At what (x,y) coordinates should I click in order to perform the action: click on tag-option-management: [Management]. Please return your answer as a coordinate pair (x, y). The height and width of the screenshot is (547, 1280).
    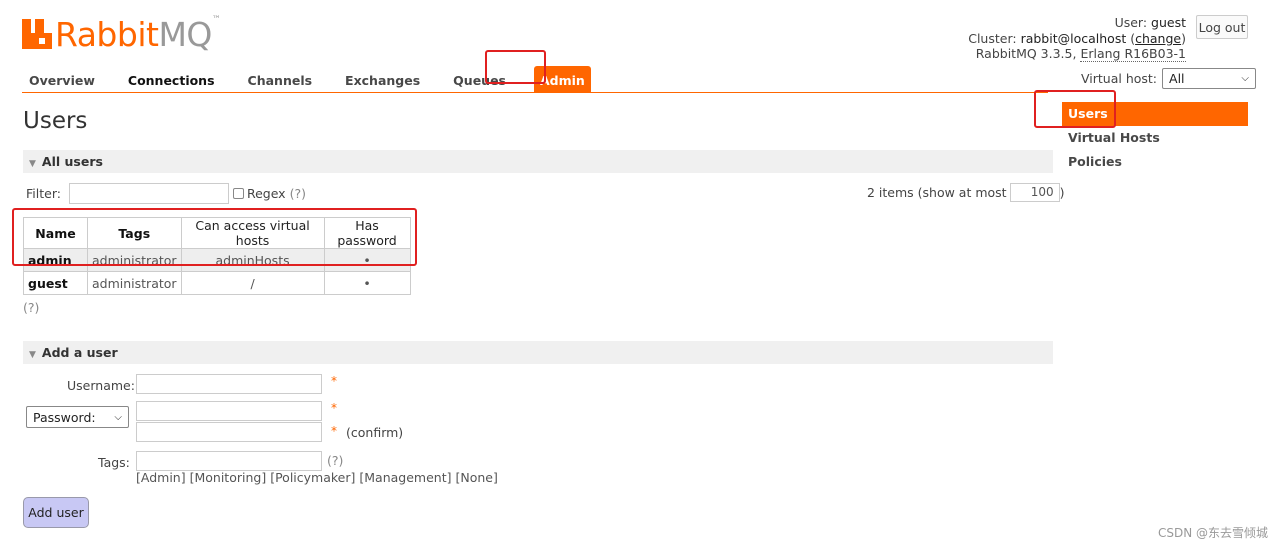
    Looking at the image, I should click on (405, 477).